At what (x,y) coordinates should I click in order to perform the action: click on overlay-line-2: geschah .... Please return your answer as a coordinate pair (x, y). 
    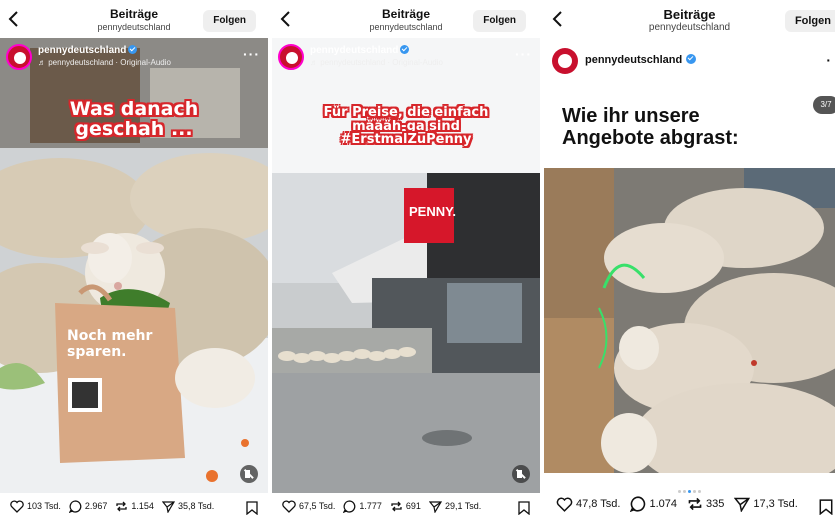
    Looking at the image, I should click on (134, 128).